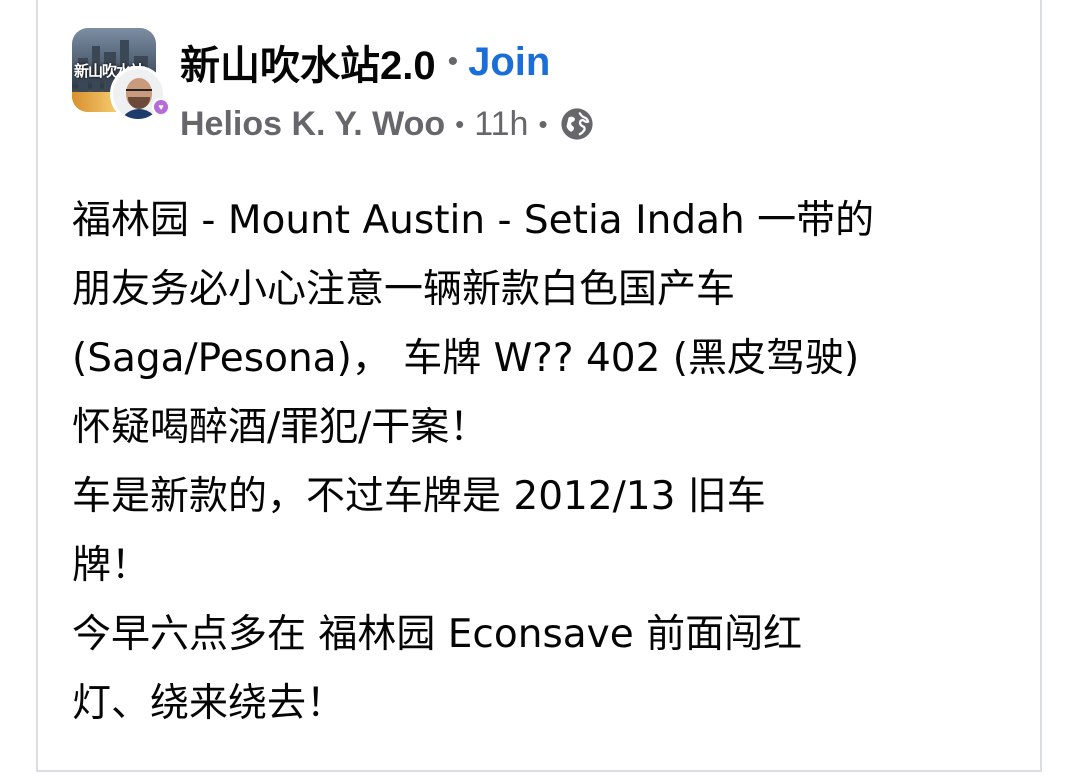  Describe the element at coordinates (509, 62) in the screenshot. I see `join-button: Join` at that location.